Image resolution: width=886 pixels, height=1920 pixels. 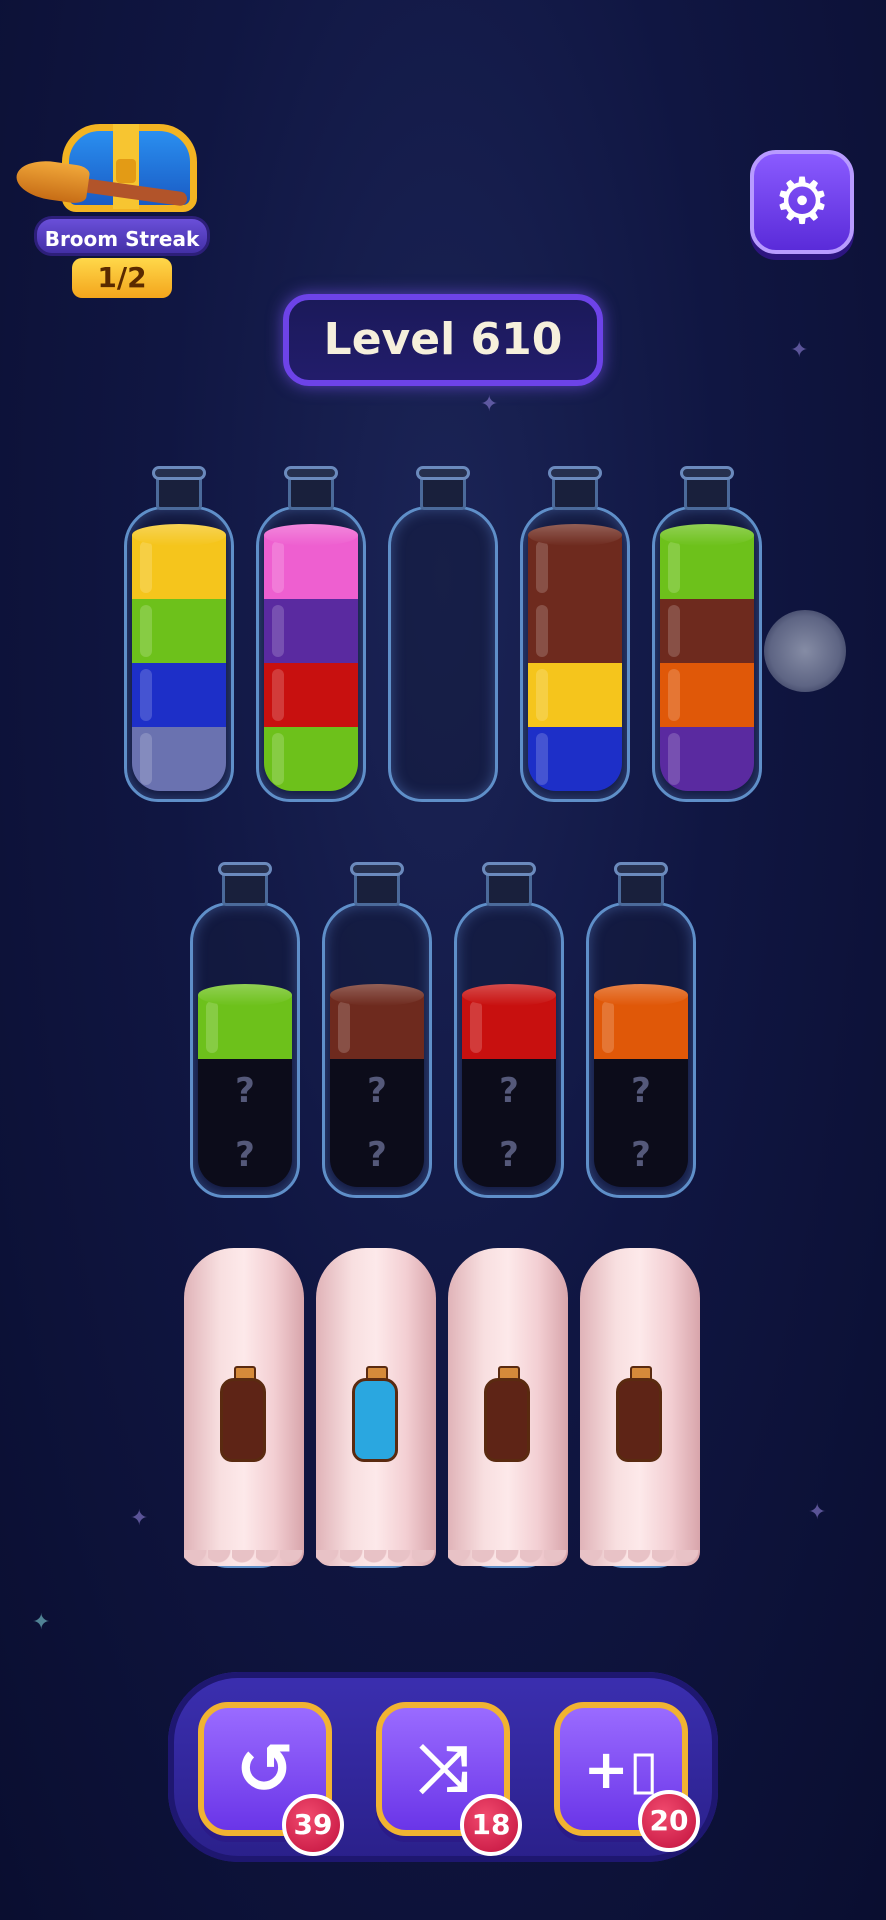 What do you see at coordinates (112, 210) in the screenshot?
I see `broom-streak-widget: Broom Streak 1/2` at bounding box center [112, 210].